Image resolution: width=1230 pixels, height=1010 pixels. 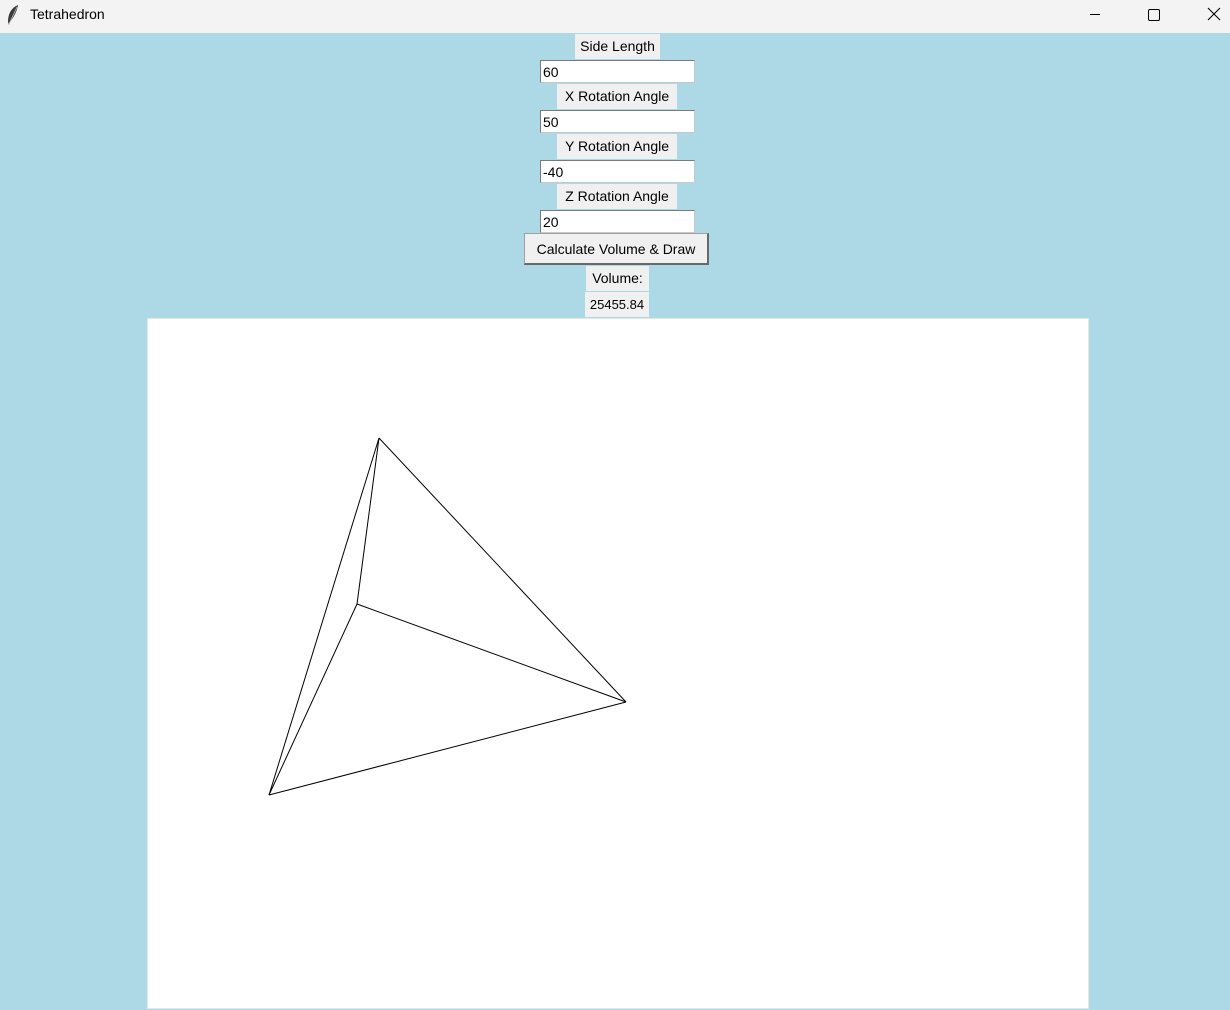 What do you see at coordinates (616, 249) in the screenshot?
I see `calculate-volume-draw-button: Calculate Volume & Draw` at bounding box center [616, 249].